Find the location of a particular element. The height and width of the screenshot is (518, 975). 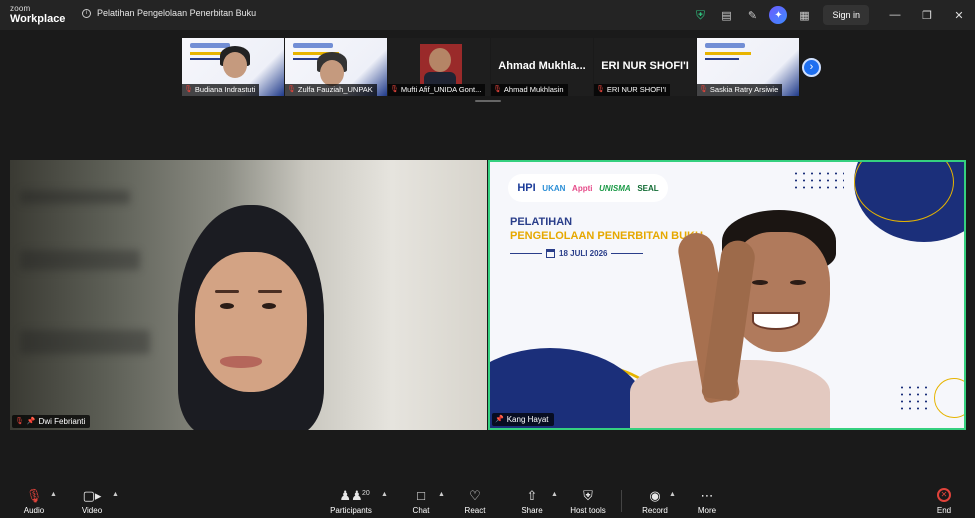

close-icon: ✕ is located at coordinates (959, 15).